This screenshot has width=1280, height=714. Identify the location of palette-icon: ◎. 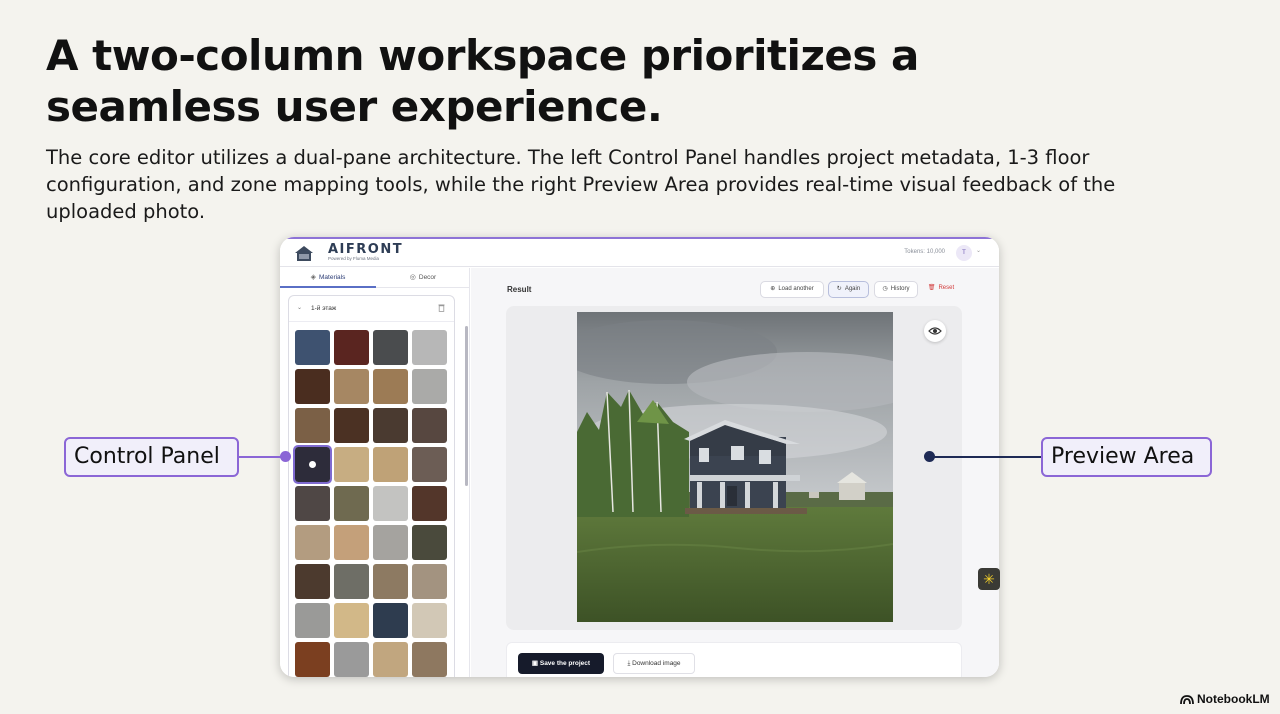
(412, 277).